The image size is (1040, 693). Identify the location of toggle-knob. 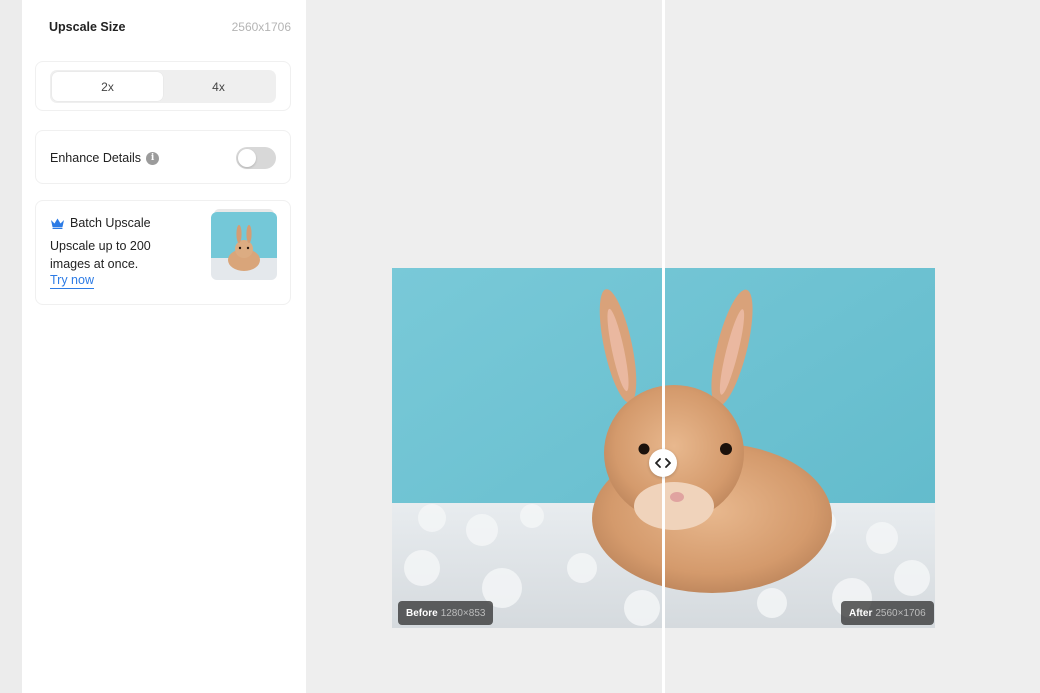
(247, 158).